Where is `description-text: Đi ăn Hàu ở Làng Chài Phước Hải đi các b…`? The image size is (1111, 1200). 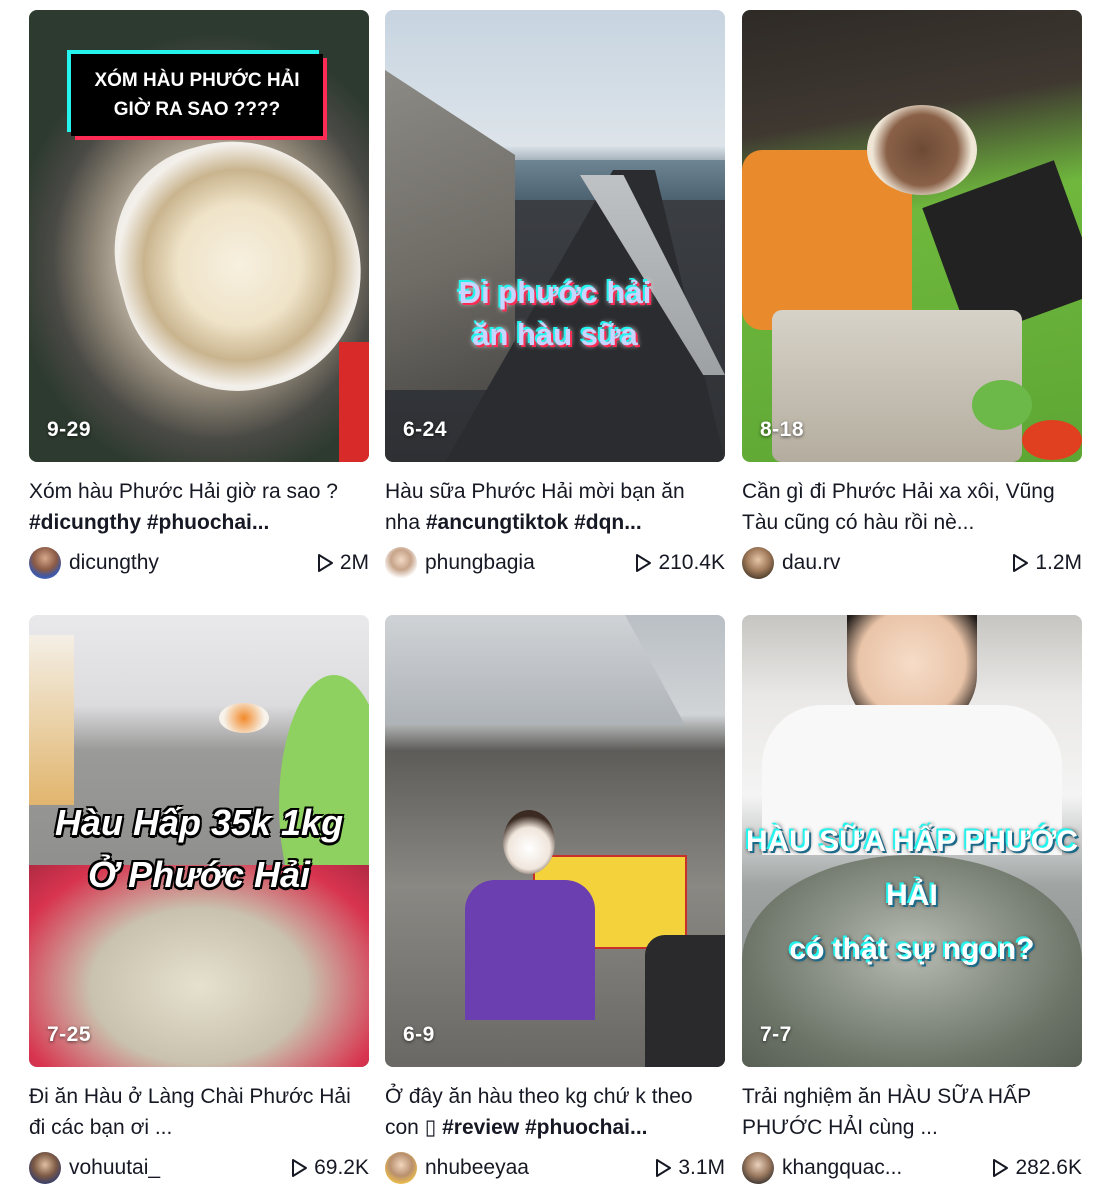
description-text: Đi ăn Hàu ở Làng Chài Phước Hải đi các b… is located at coordinates (190, 1112).